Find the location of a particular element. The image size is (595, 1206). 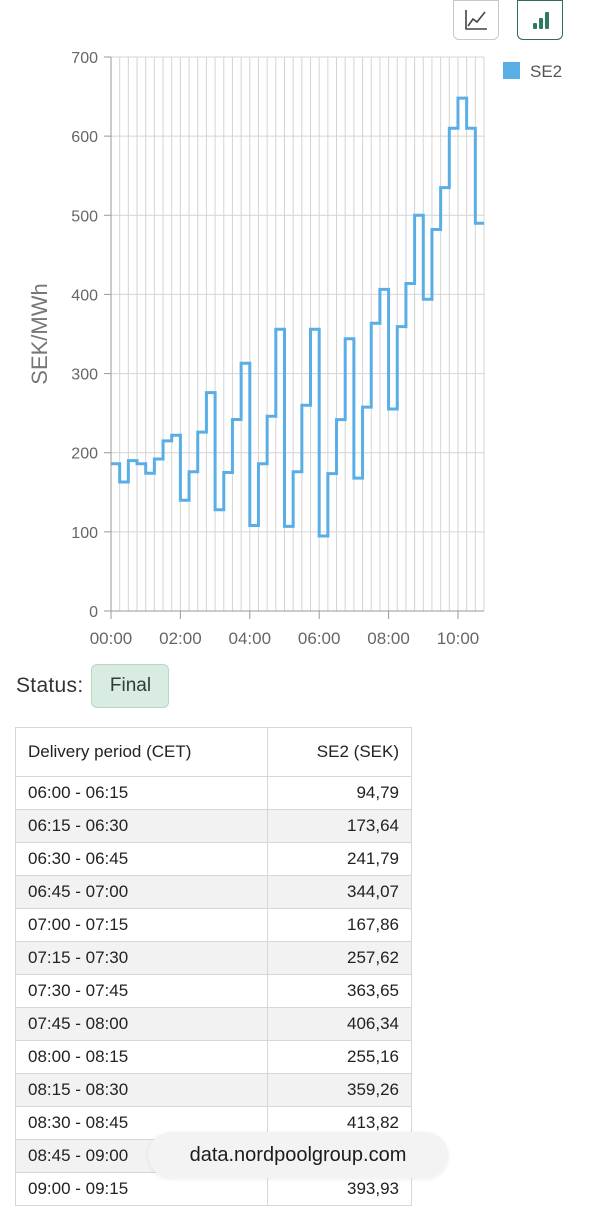

y-tick-label: 300 is located at coordinates (84, 375).